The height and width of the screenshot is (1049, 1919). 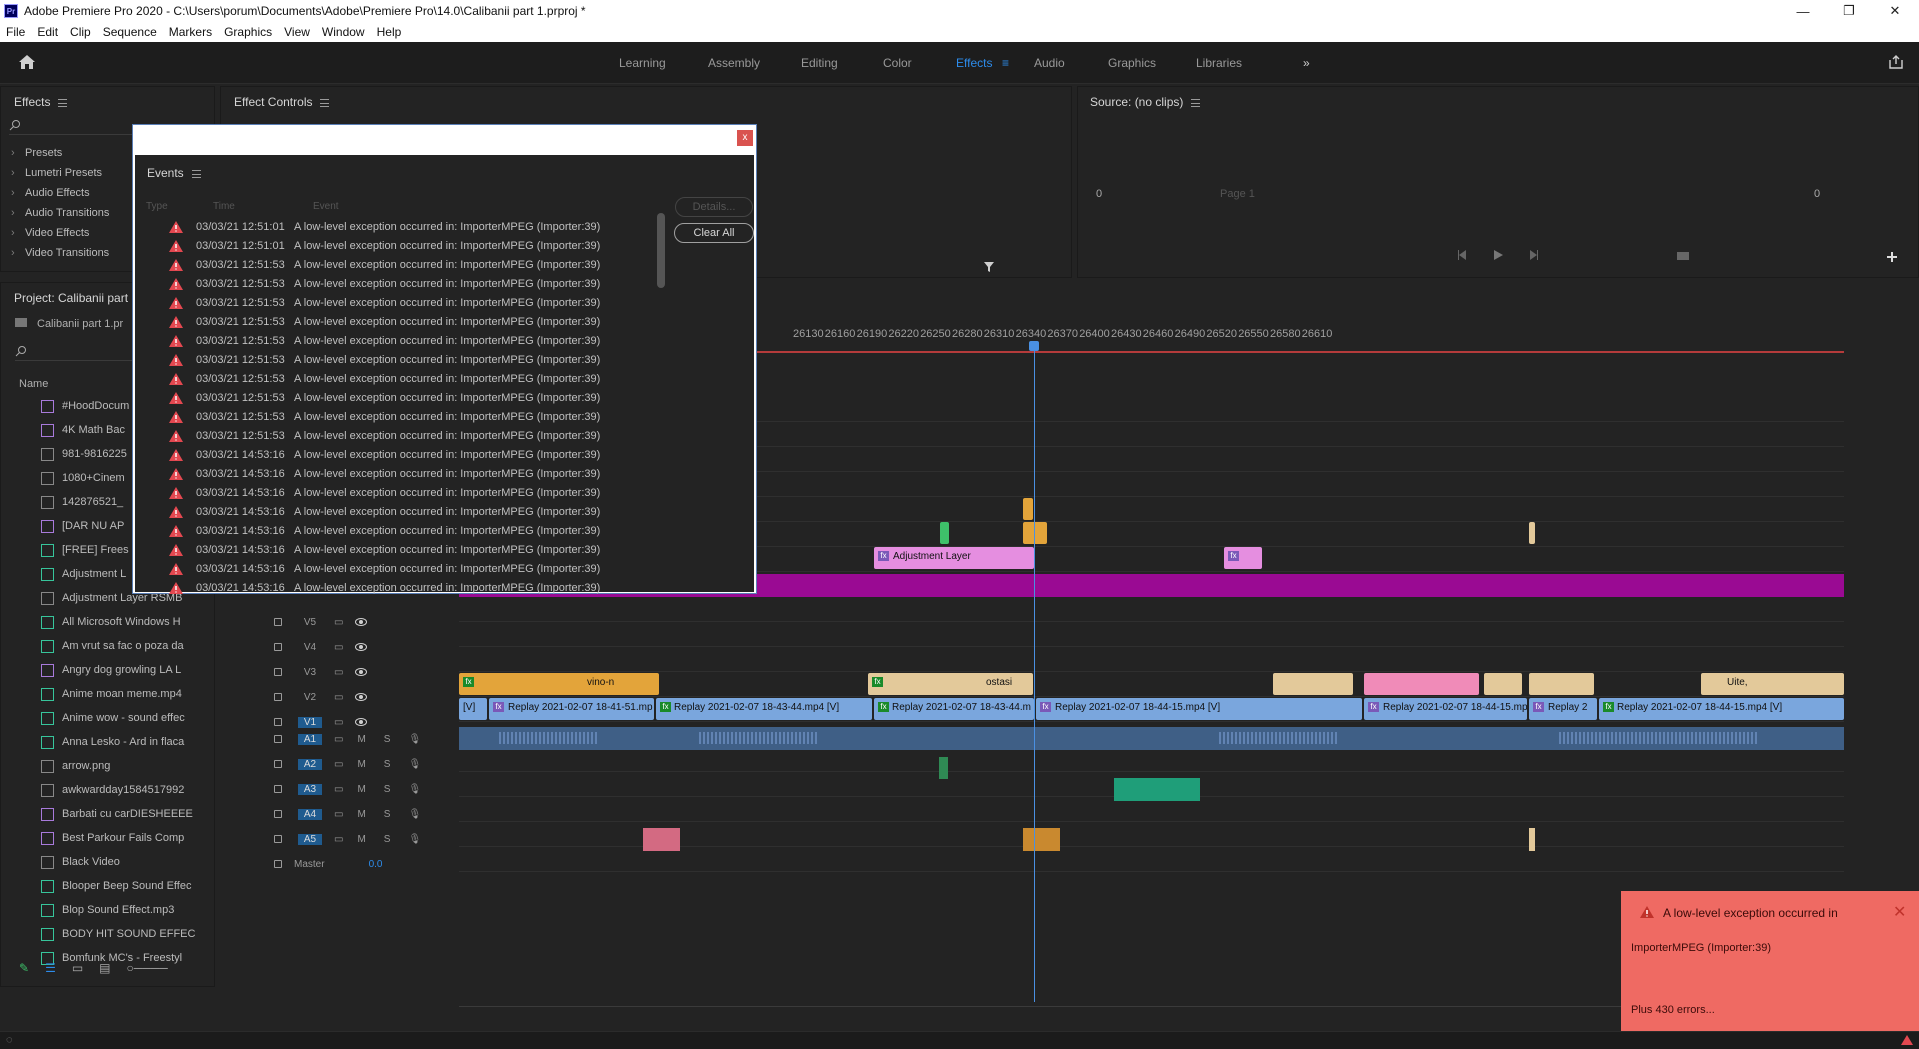 I want to click on warning-icon, so click(x=1907, y=1040).